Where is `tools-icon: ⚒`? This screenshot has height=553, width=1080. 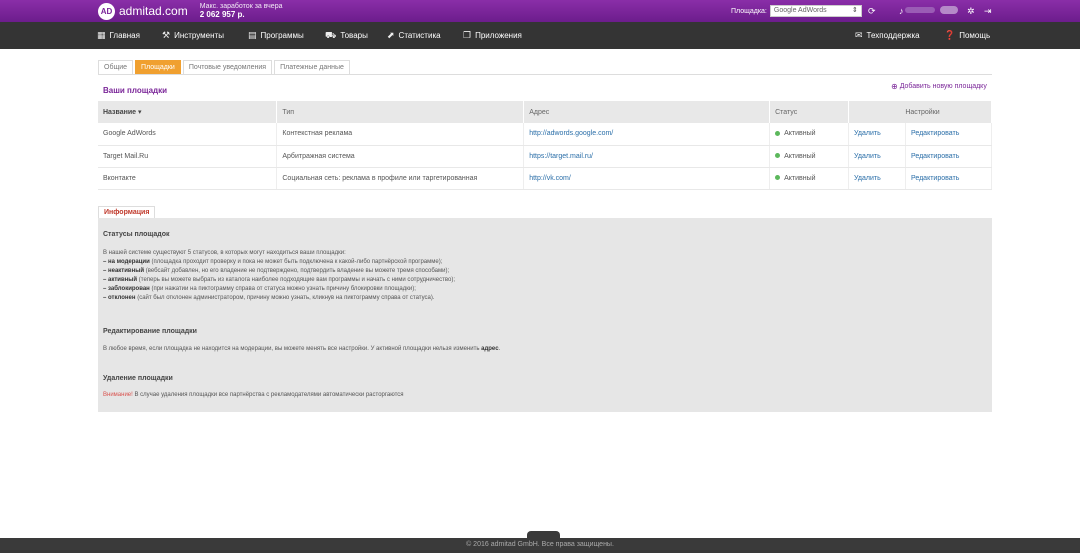 tools-icon: ⚒ is located at coordinates (166, 35).